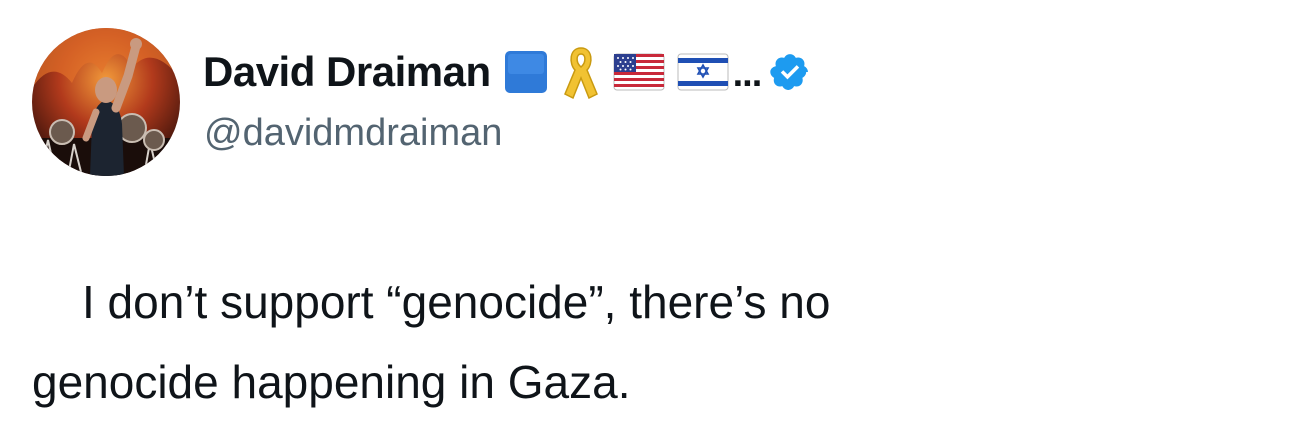 This screenshot has width=1290, height=422. What do you see at coordinates (703, 72) in the screenshot?
I see `israel-flag-icon` at bounding box center [703, 72].